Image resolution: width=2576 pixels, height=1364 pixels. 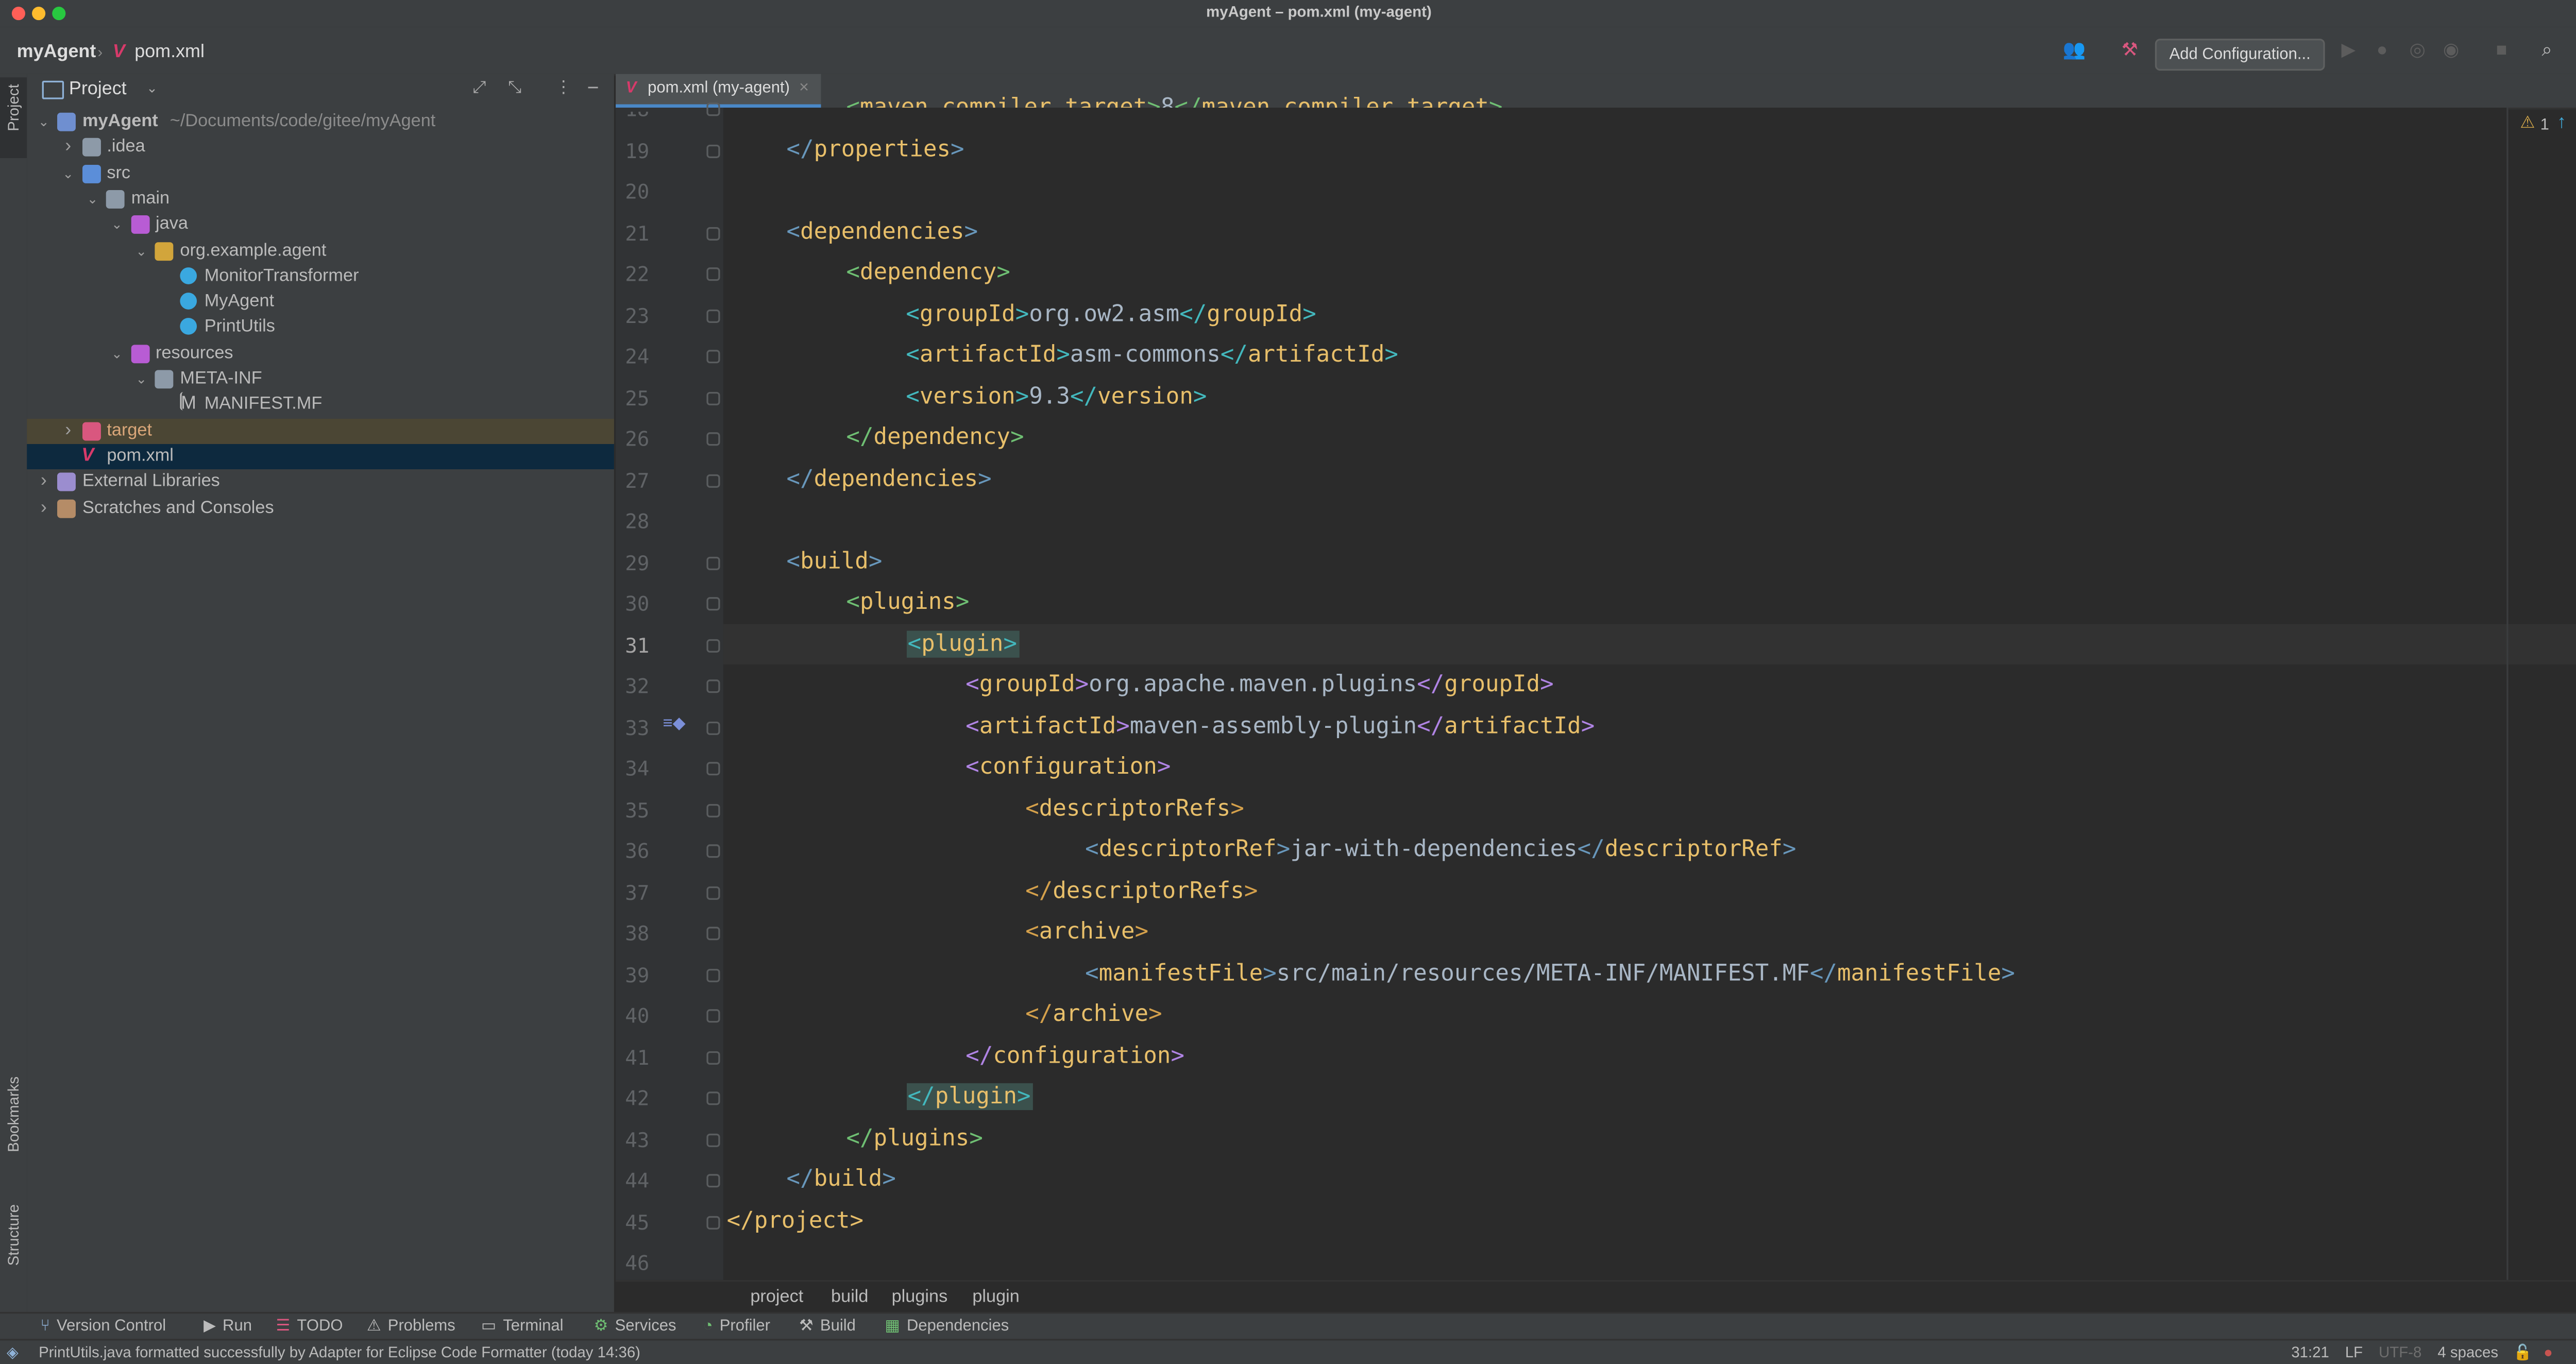 I want to click on tree-item: ⌄ java, so click(x=320, y=224).